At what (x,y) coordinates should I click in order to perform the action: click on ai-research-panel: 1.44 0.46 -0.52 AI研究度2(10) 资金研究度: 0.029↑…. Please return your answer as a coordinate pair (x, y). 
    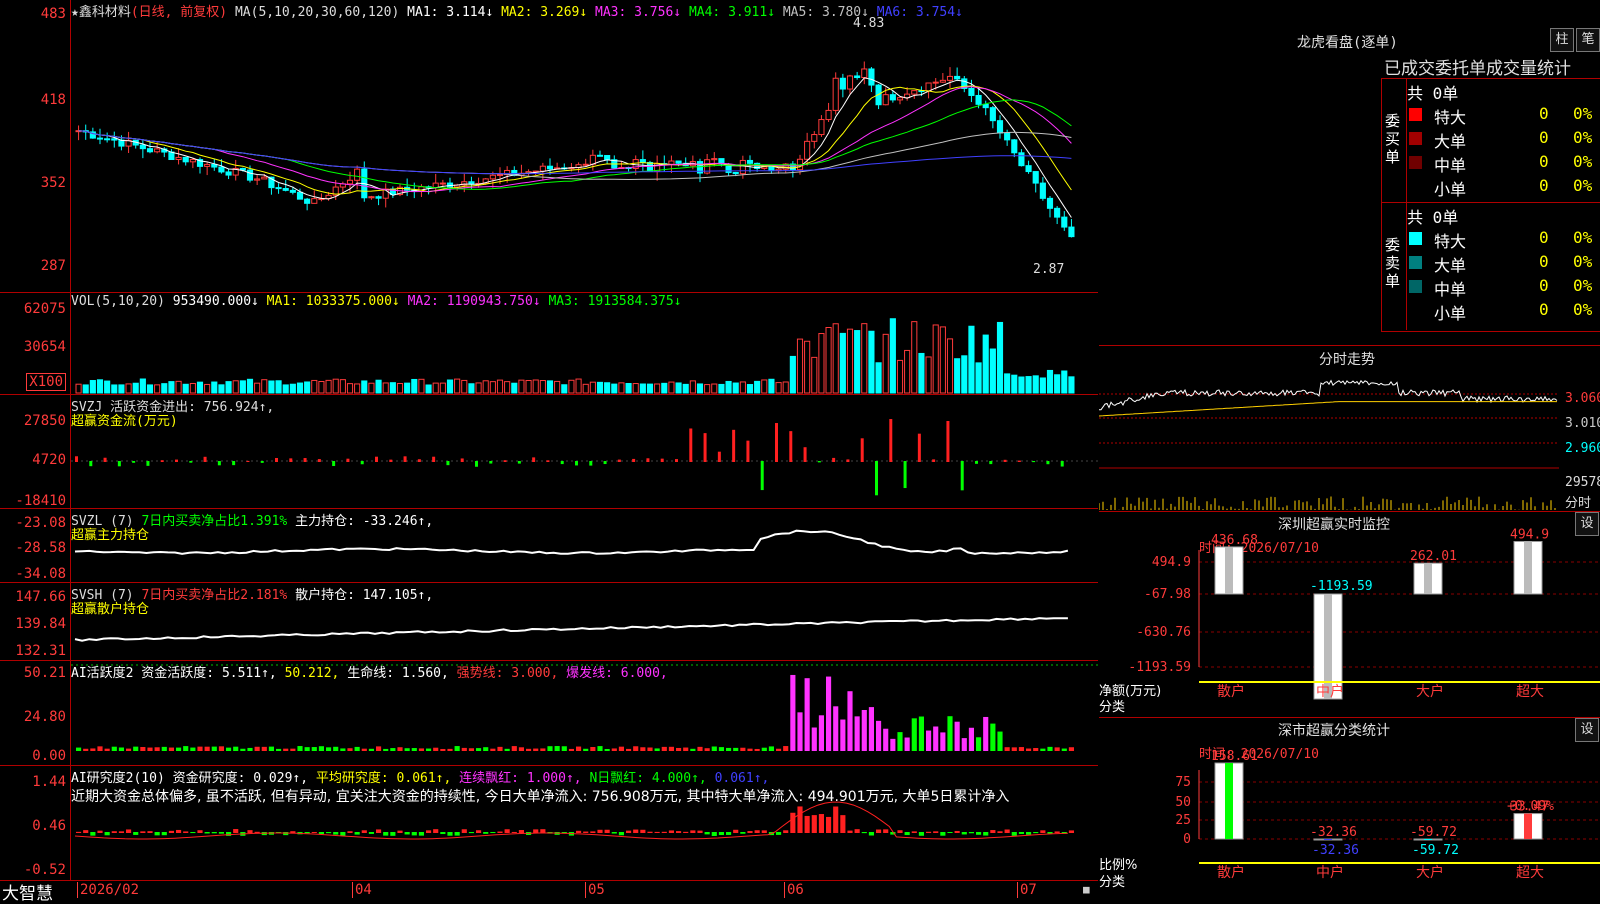
    Looking at the image, I should click on (549, 823).